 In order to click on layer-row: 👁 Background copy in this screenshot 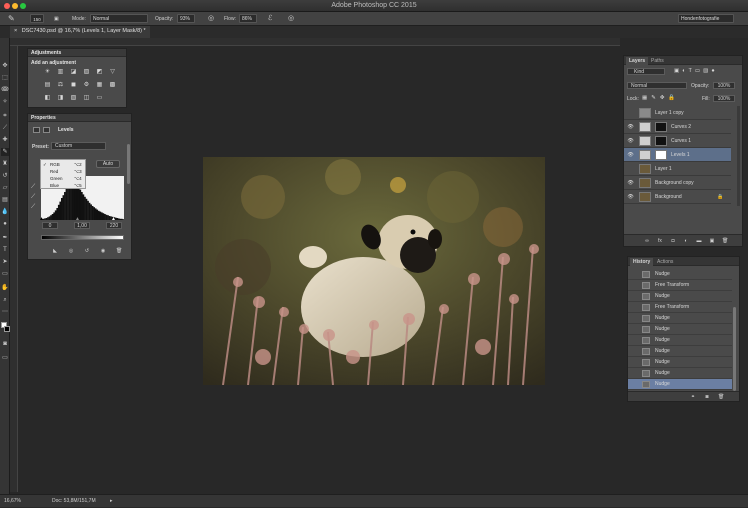, I will do `click(677, 183)`.